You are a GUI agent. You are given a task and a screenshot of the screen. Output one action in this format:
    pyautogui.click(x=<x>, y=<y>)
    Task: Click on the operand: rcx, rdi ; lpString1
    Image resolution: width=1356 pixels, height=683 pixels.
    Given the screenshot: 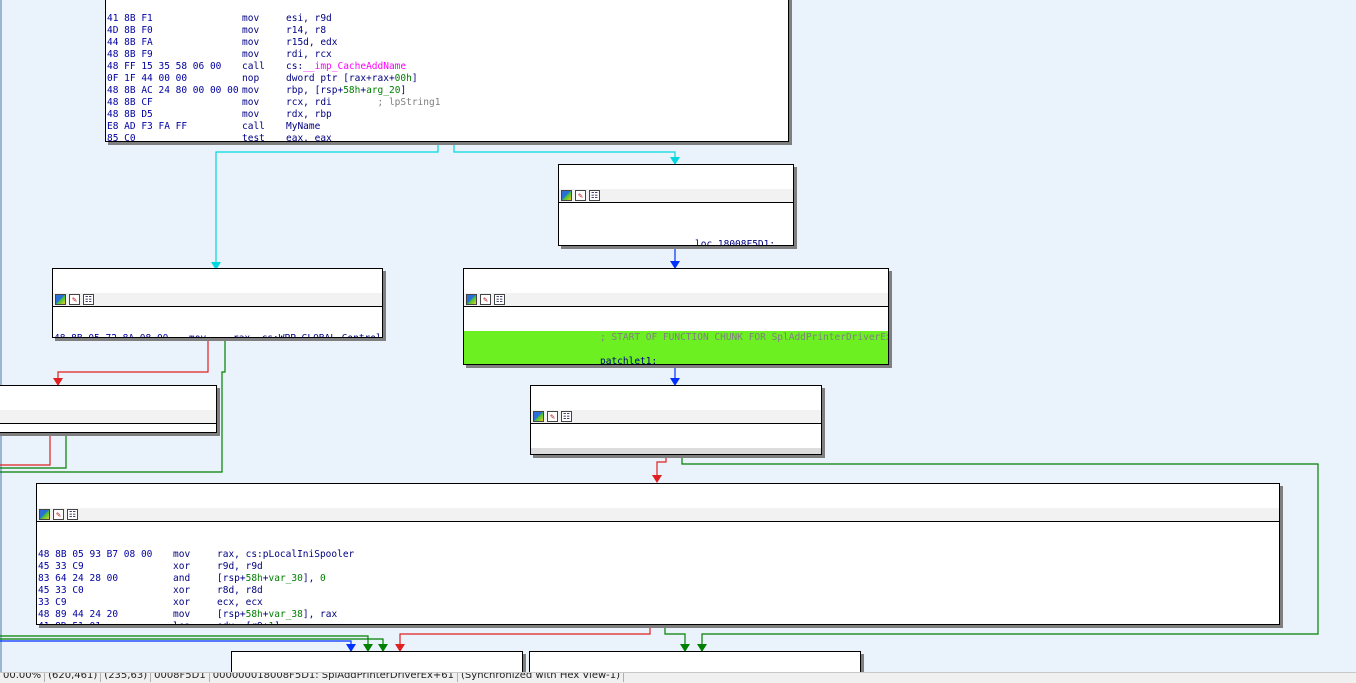 What is the action you would take?
    pyautogui.click(x=363, y=103)
    